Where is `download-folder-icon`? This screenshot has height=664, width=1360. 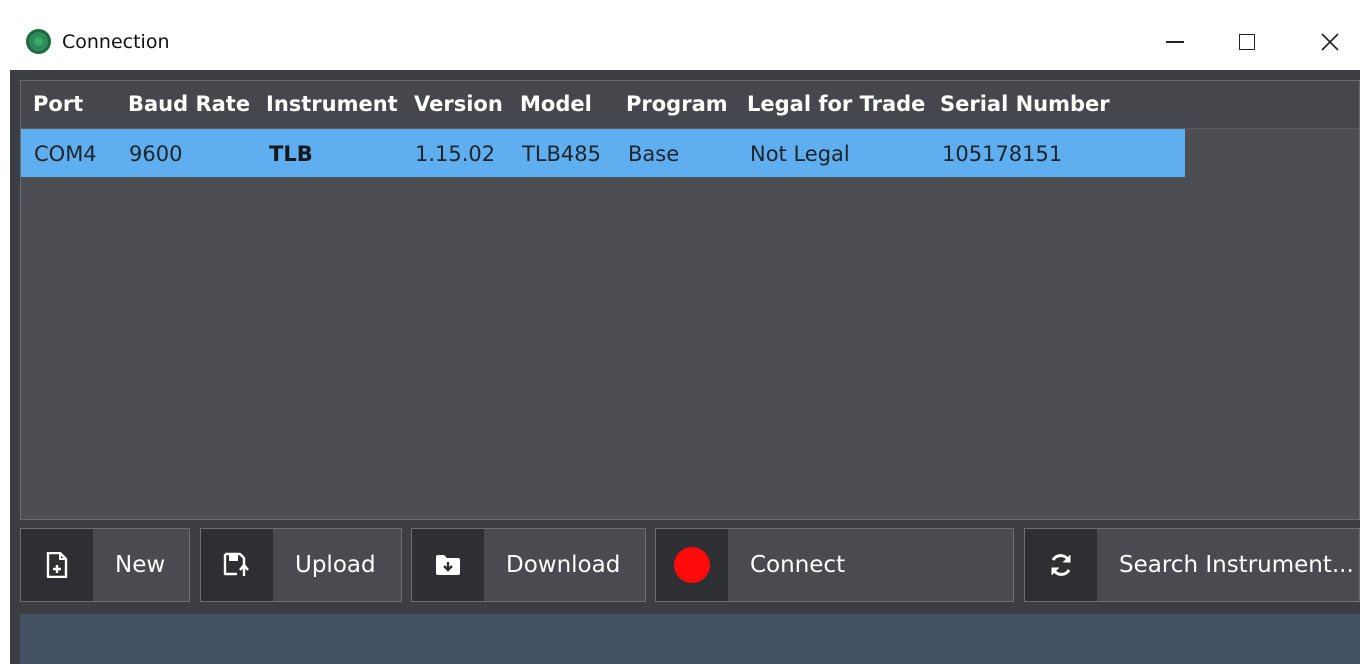
download-folder-icon is located at coordinates (448, 565).